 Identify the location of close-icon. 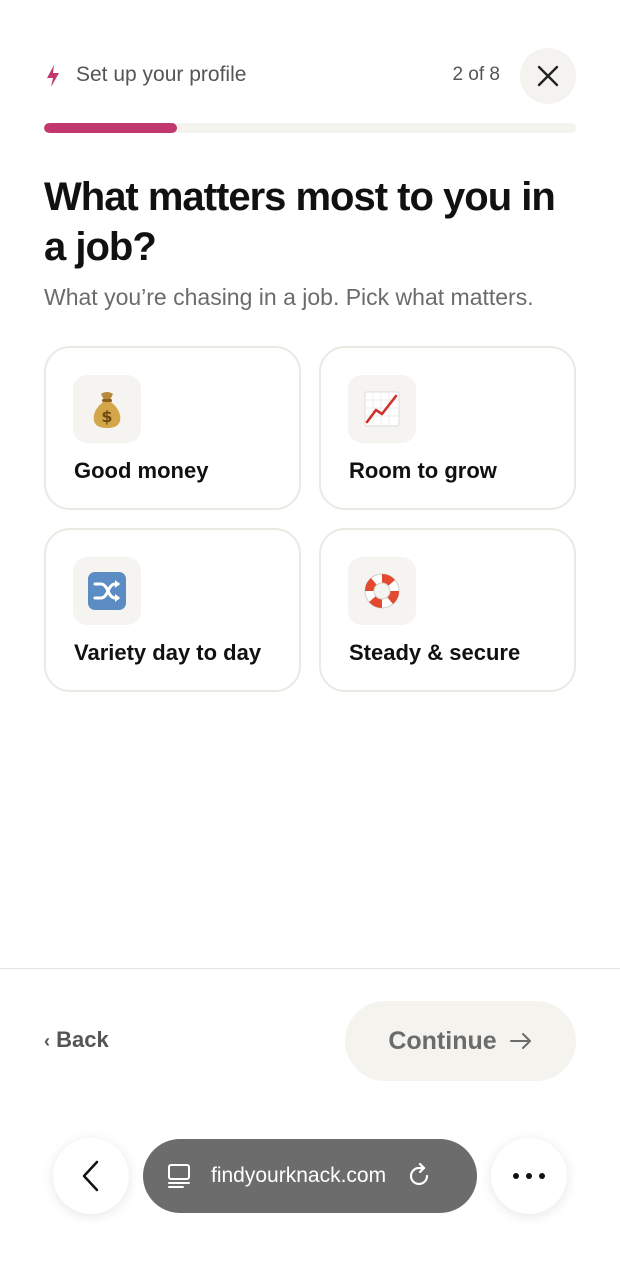
(548, 76).